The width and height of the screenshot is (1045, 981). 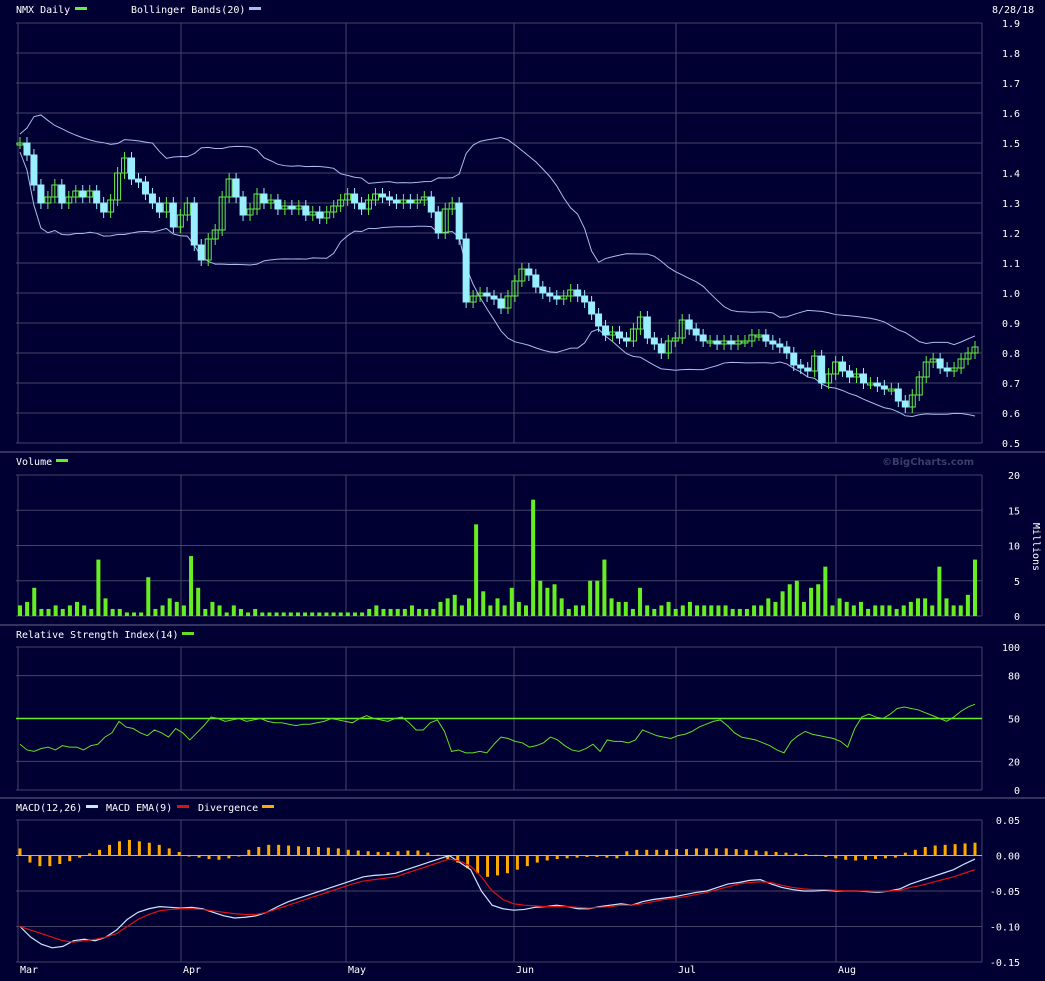 I want to click on month-tick-label: Jul, so click(x=687, y=970).